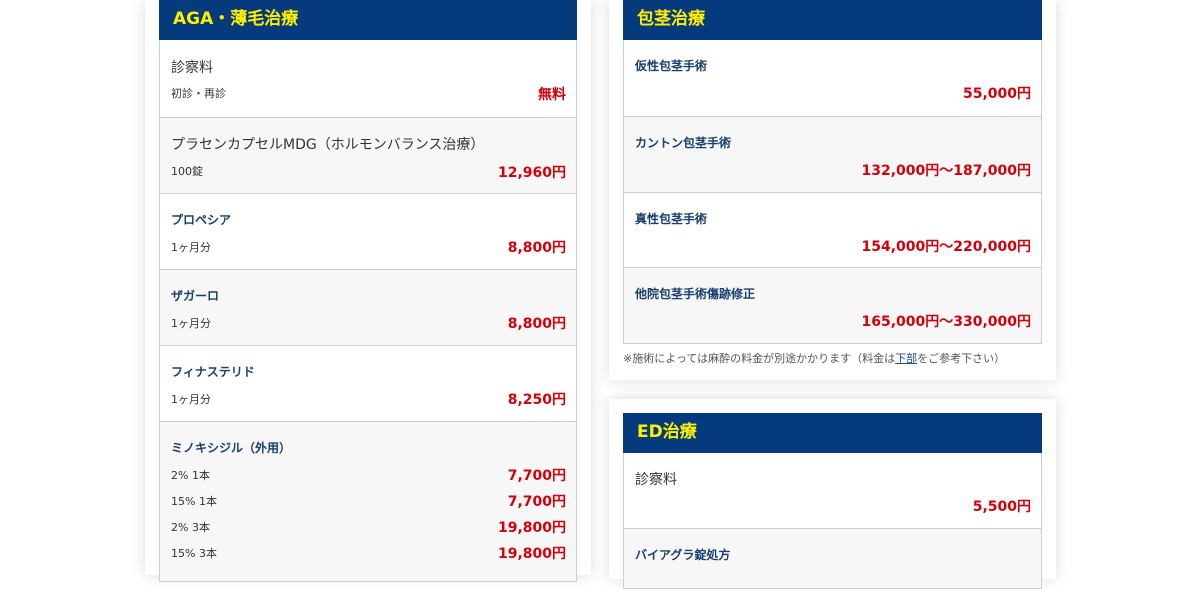  Describe the element at coordinates (946, 247) in the screenshot. I see `phimosis-item-price: 154,000円〜220,000円` at that location.